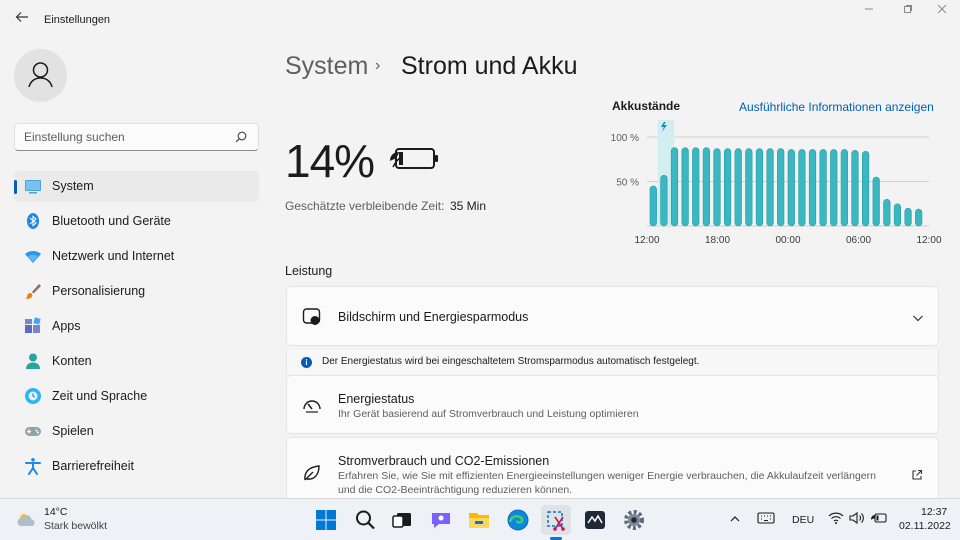 The width and height of the screenshot is (960, 540). I want to click on edge-icon, so click(518, 520).